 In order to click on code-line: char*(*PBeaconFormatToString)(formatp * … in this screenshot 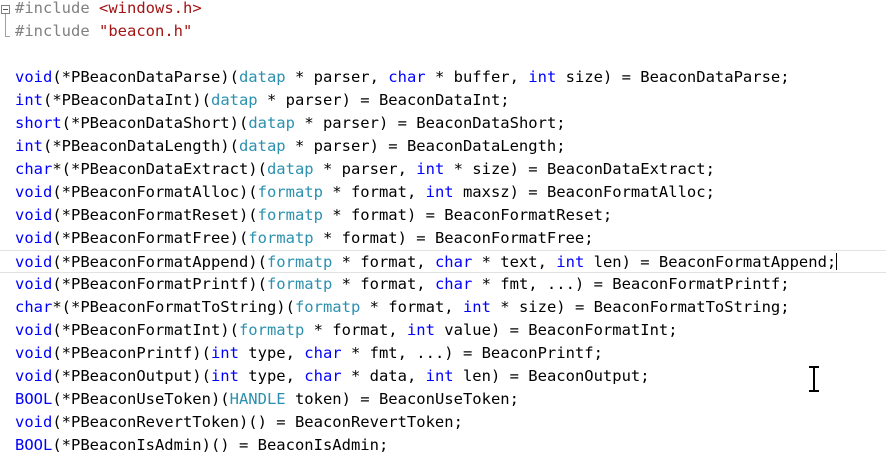, I will do `click(443, 307)`.